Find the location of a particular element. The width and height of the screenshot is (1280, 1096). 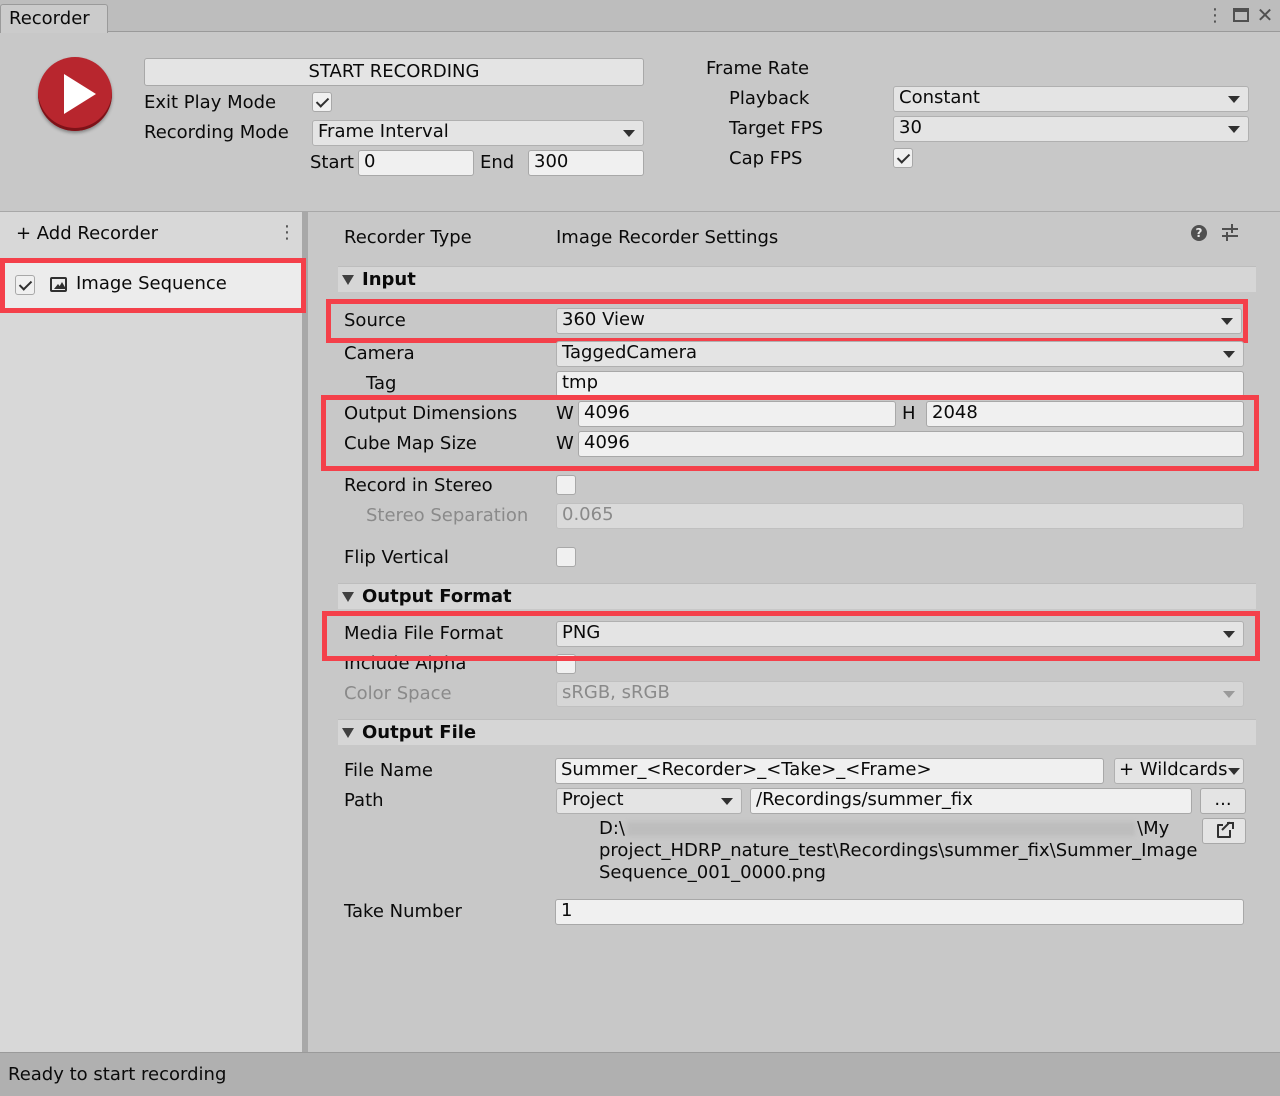

resolved-path-line-3: Sequence_001_0000.png is located at coordinates (712, 872).